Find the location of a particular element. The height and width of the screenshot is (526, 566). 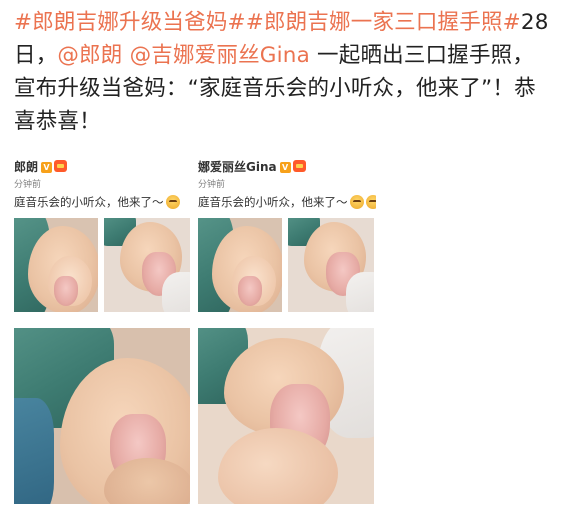

mention-link: @郎朗 is located at coordinates (89, 55).